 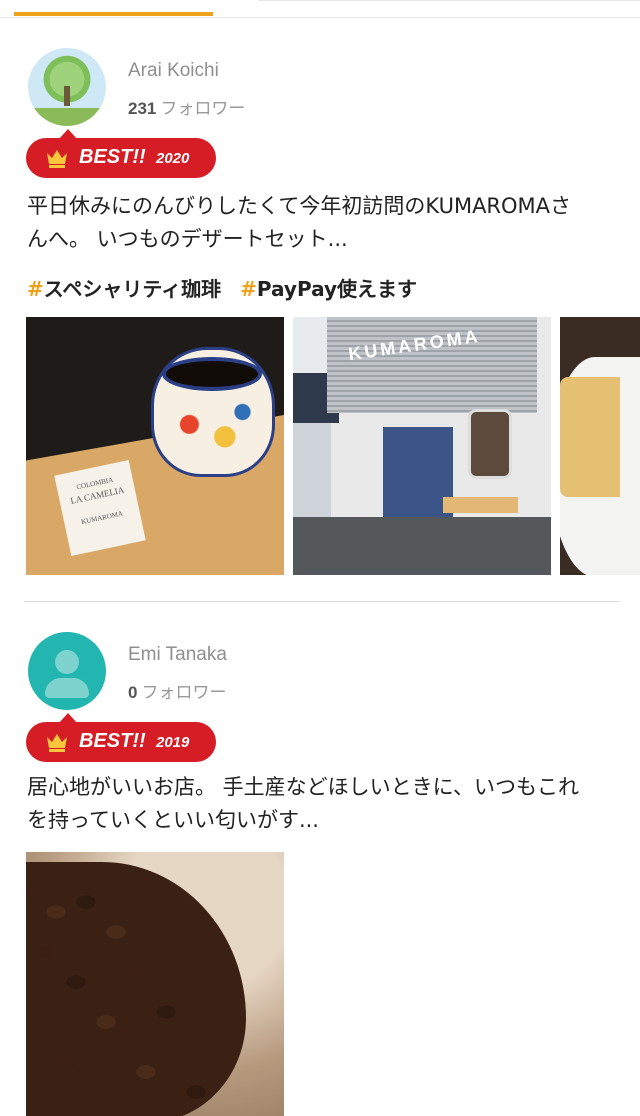 What do you see at coordinates (322, 601) in the screenshot?
I see `review-divider` at bounding box center [322, 601].